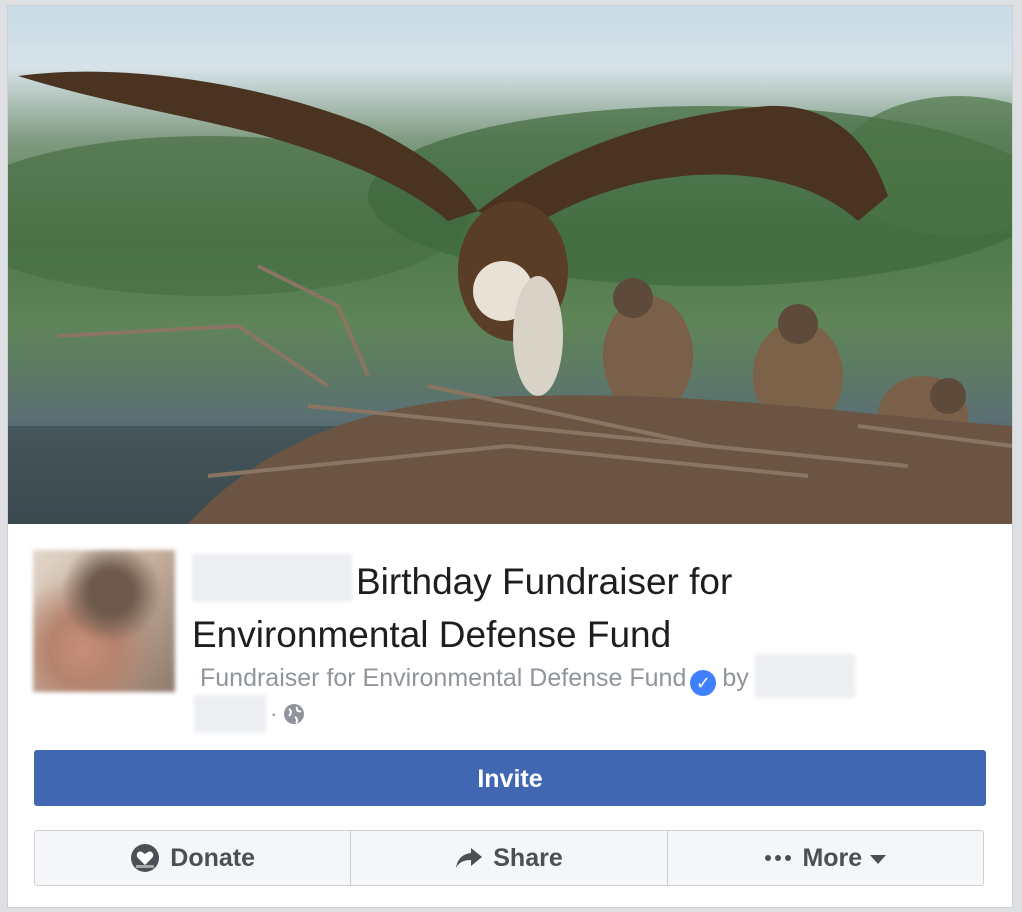 This screenshot has height=912, width=1022. Describe the element at coordinates (832, 857) in the screenshot. I see `more-label: More` at that location.